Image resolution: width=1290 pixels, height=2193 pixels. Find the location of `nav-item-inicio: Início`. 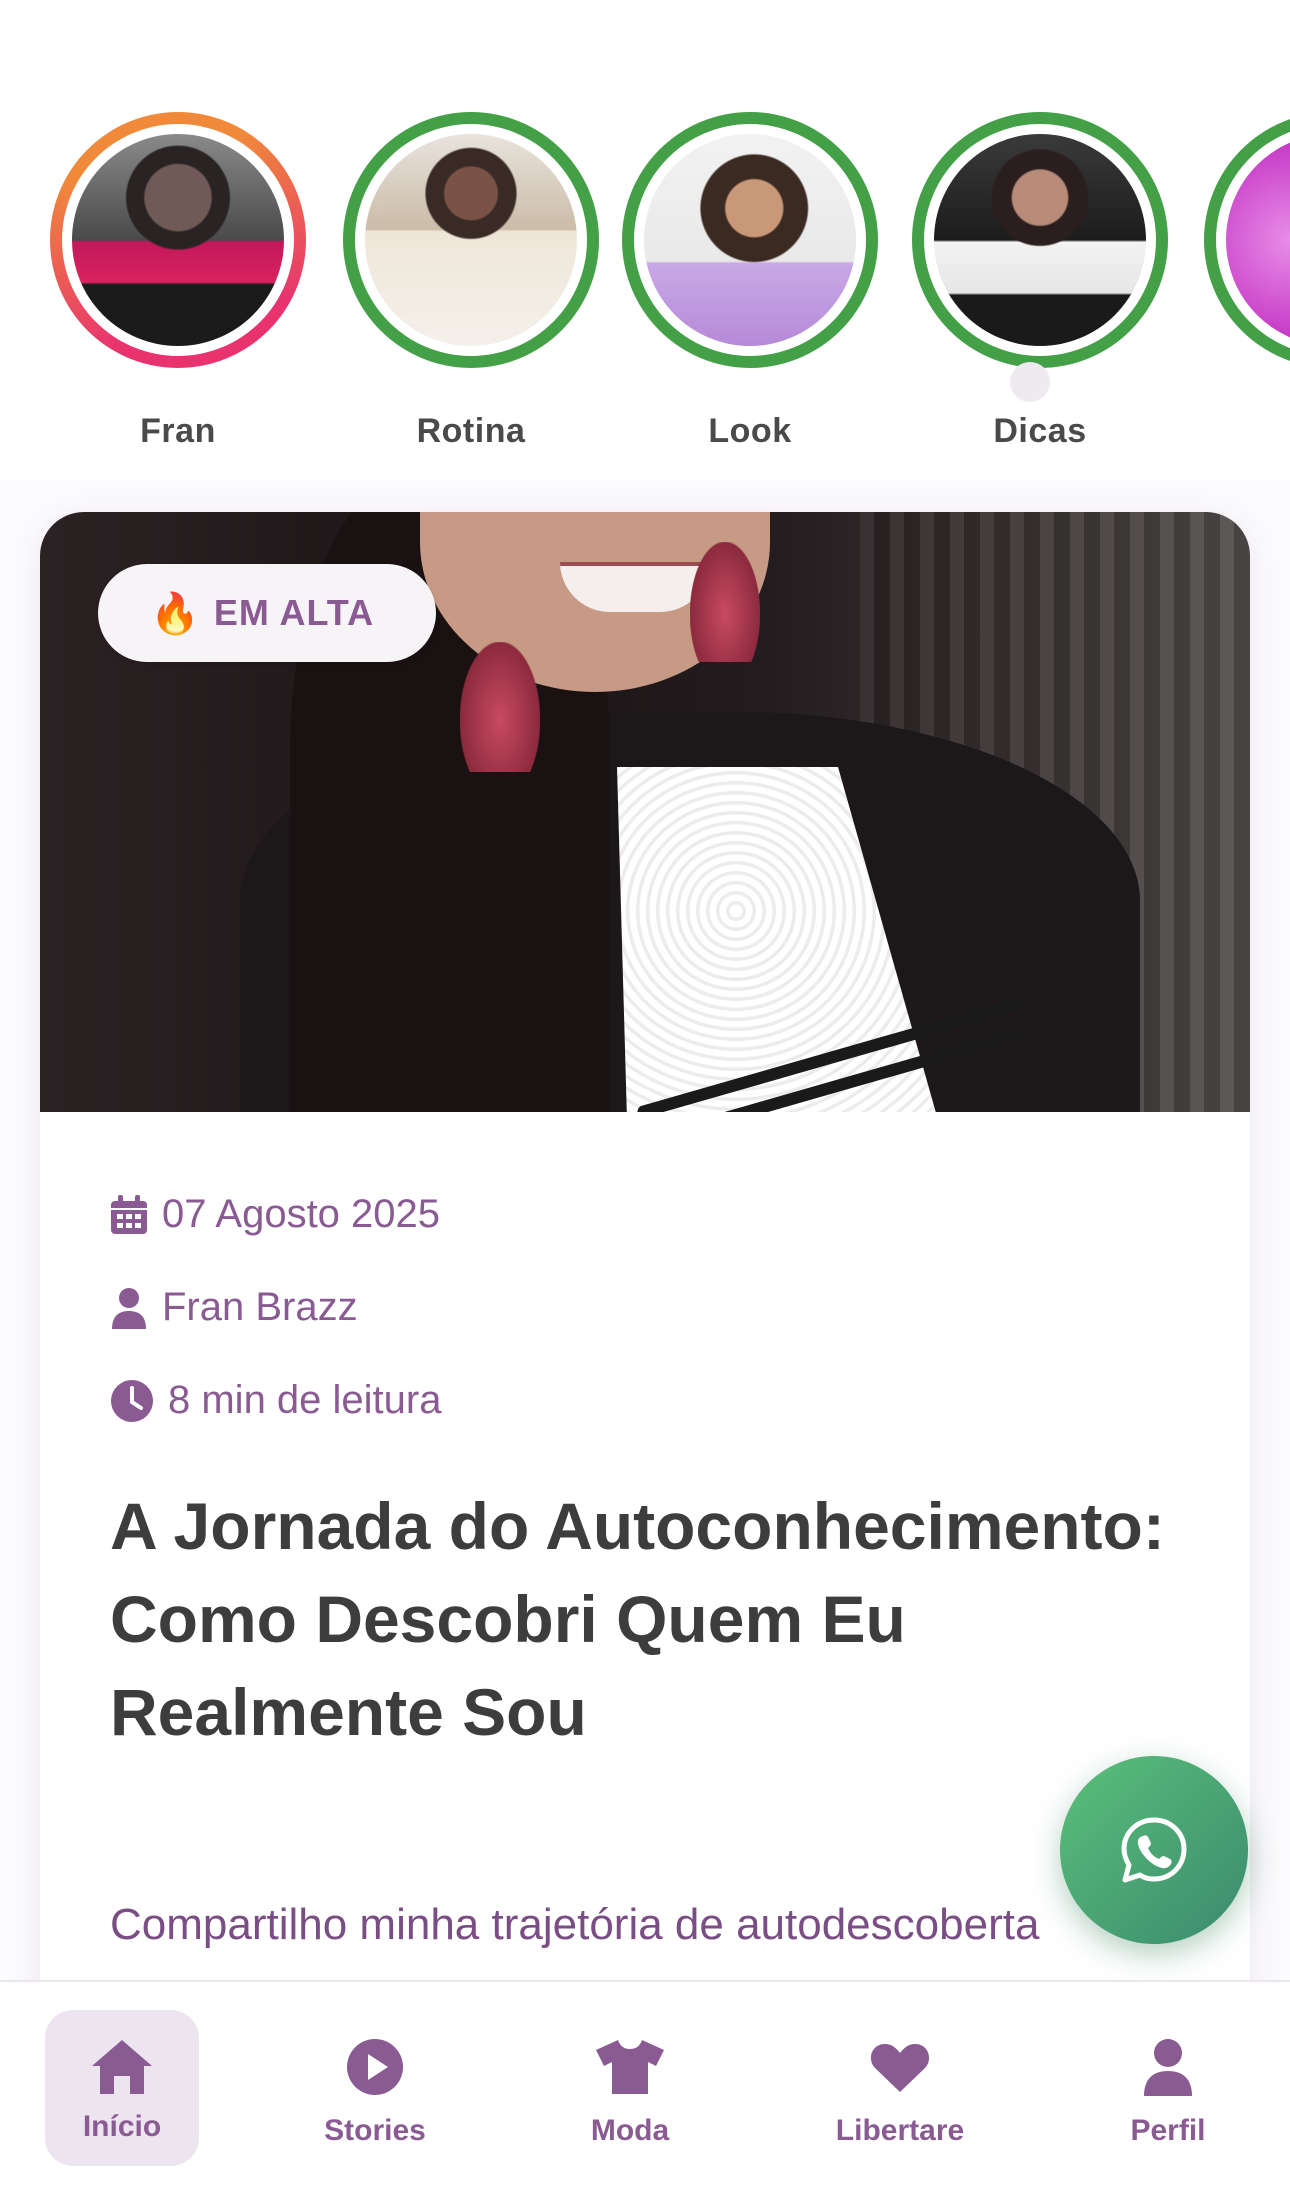

nav-item-inicio: Início is located at coordinates (122, 2088).